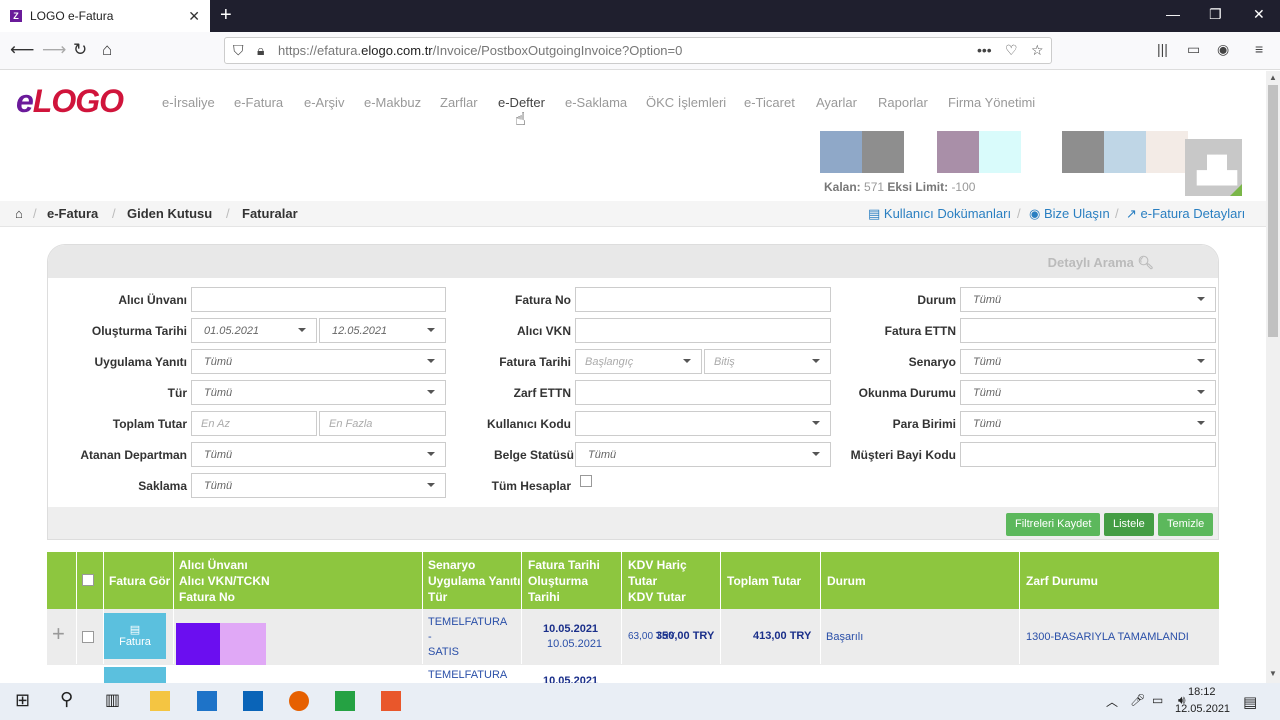 This screenshot has width=1280, height=720. What do you see at coordinates (88, 637) in the screenshot?
I see `row-checkbox` at bounding box center [88, 637].